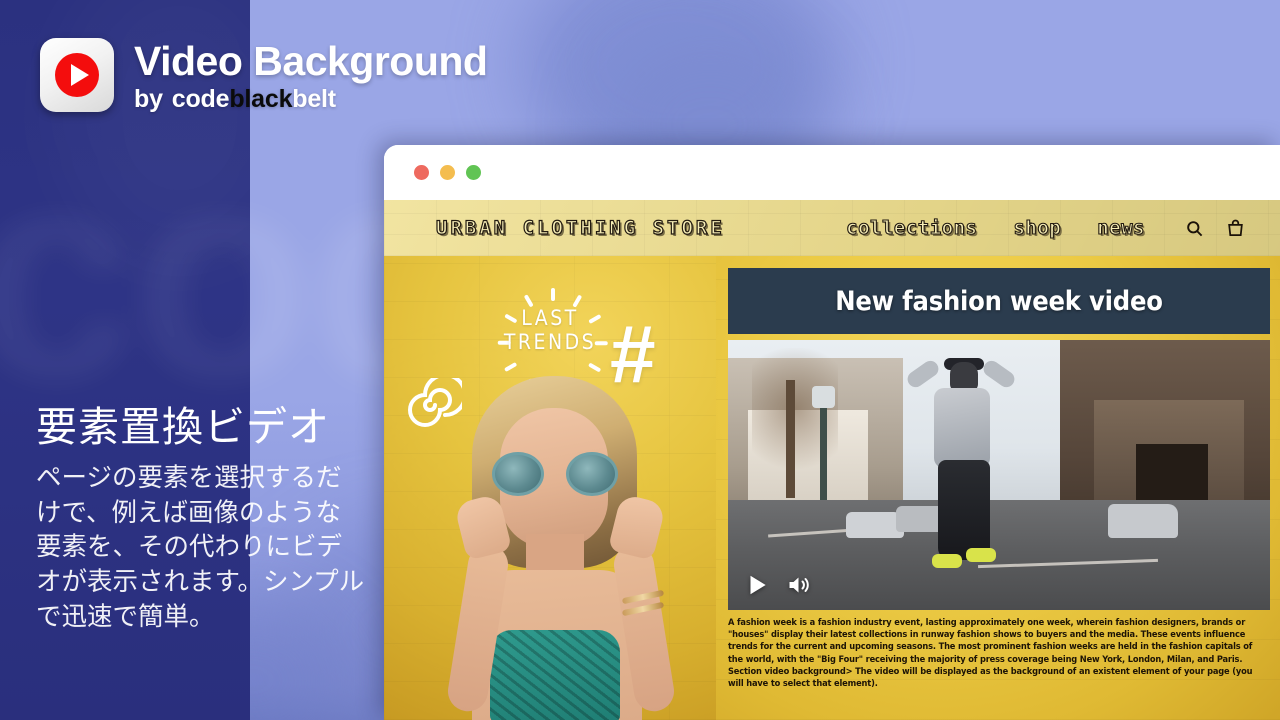  What do you see at coordinates (421, 172) in the screenshot?
I see `close-window-dot` at bounding box center [421, 172].